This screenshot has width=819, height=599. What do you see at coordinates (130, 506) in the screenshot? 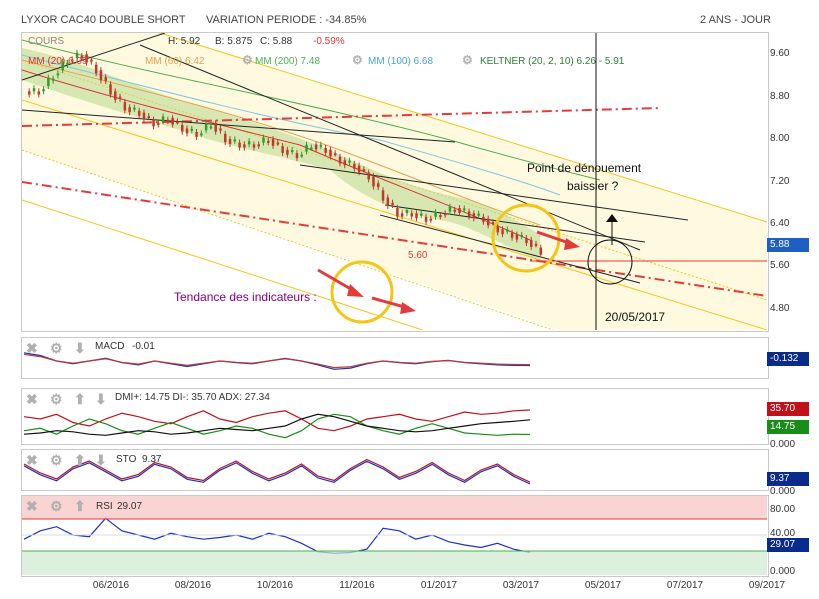
I see `rsi-value: 29.07` at bounding box center [130, 506].